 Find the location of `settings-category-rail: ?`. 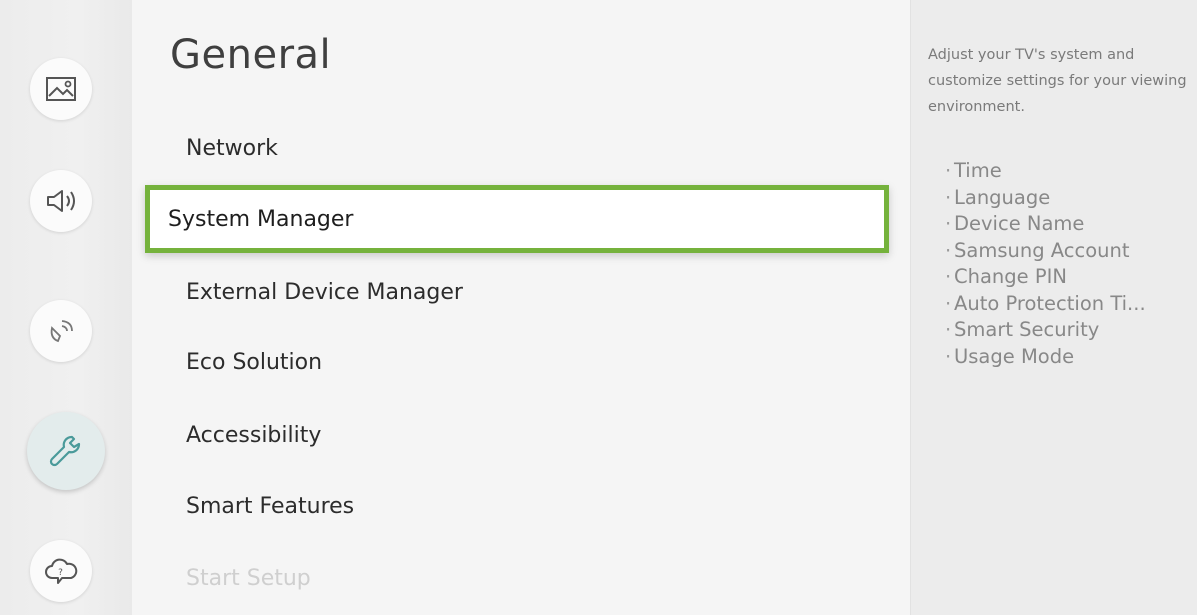

settings-category-rail: ? is located at coordinates (66, 307).